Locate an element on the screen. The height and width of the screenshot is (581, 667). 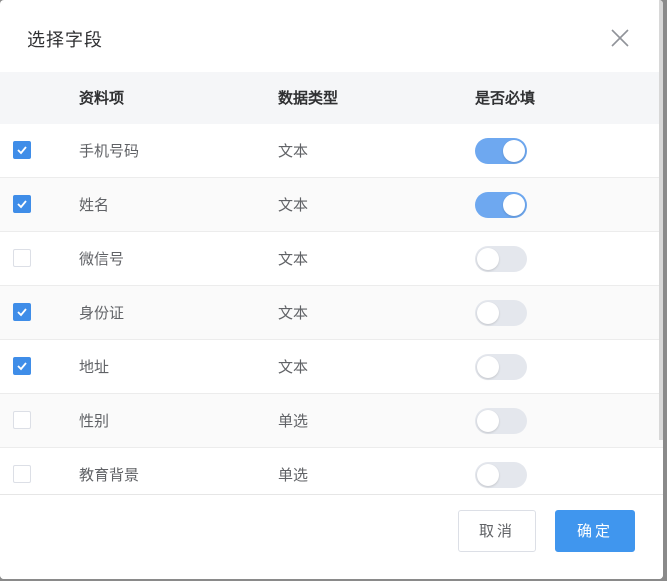
table-row: 微信号 文本 is located at coordinates (331, 259).